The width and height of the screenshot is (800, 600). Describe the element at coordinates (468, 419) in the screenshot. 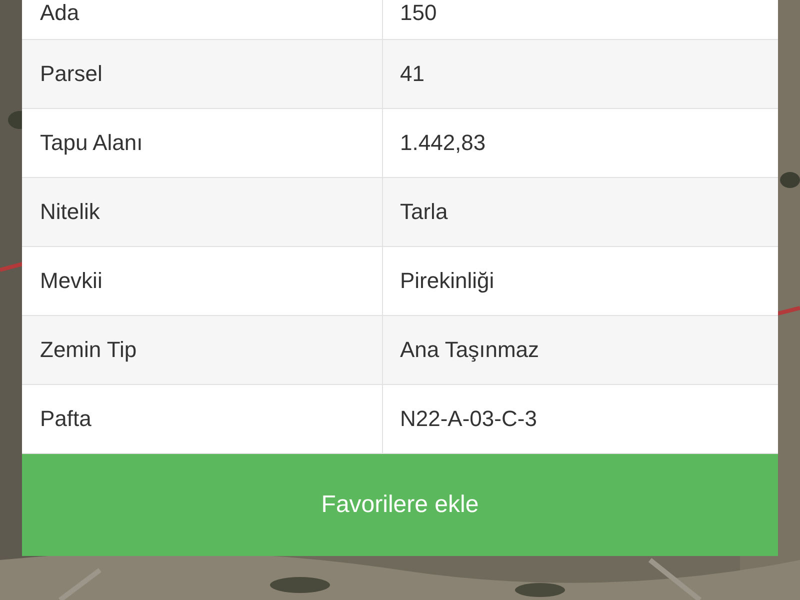

I see `field-value: N22-A-03-C-3` at that location.